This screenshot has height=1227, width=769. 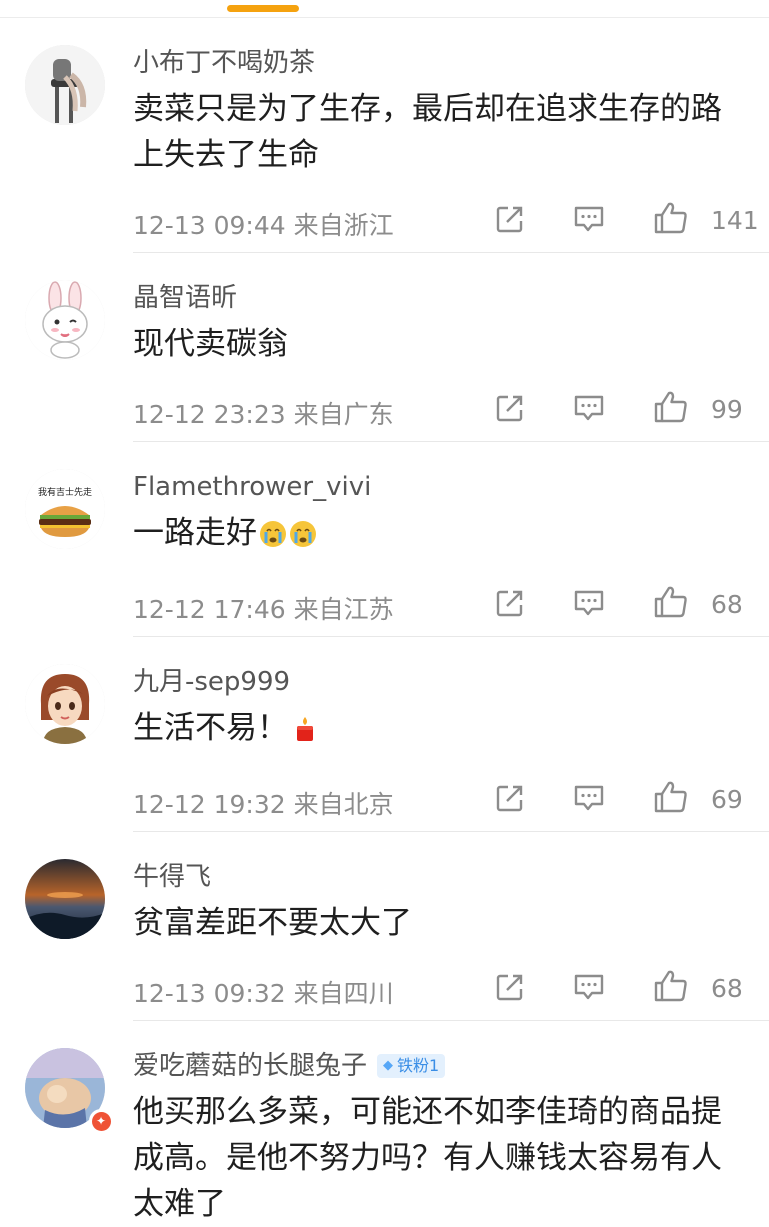 I want to click on avatar-text: 我有吉士先走, so click(x=65, y=492).